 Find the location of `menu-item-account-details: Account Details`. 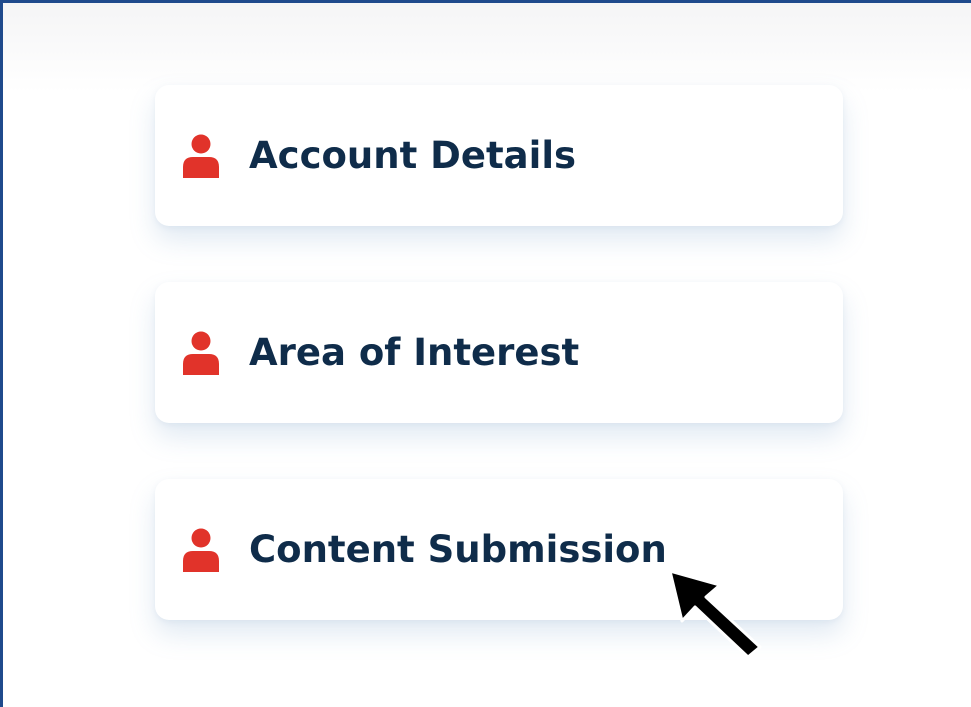

menu-item-account-details: Account Details is located at coordinates (499, 155).